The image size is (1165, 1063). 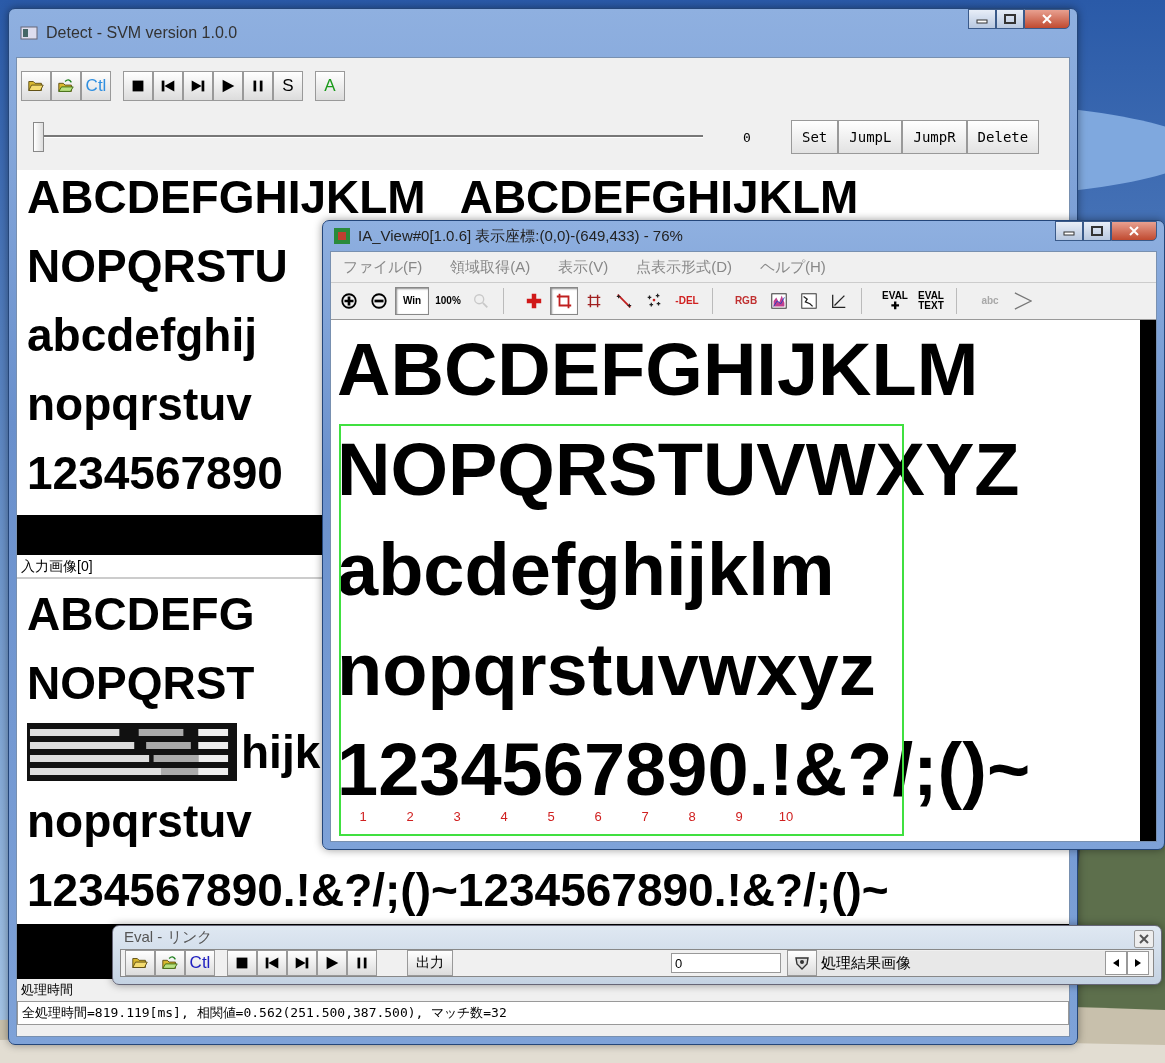 I want to click on match-marker: 10, so click(x=786, y=816).